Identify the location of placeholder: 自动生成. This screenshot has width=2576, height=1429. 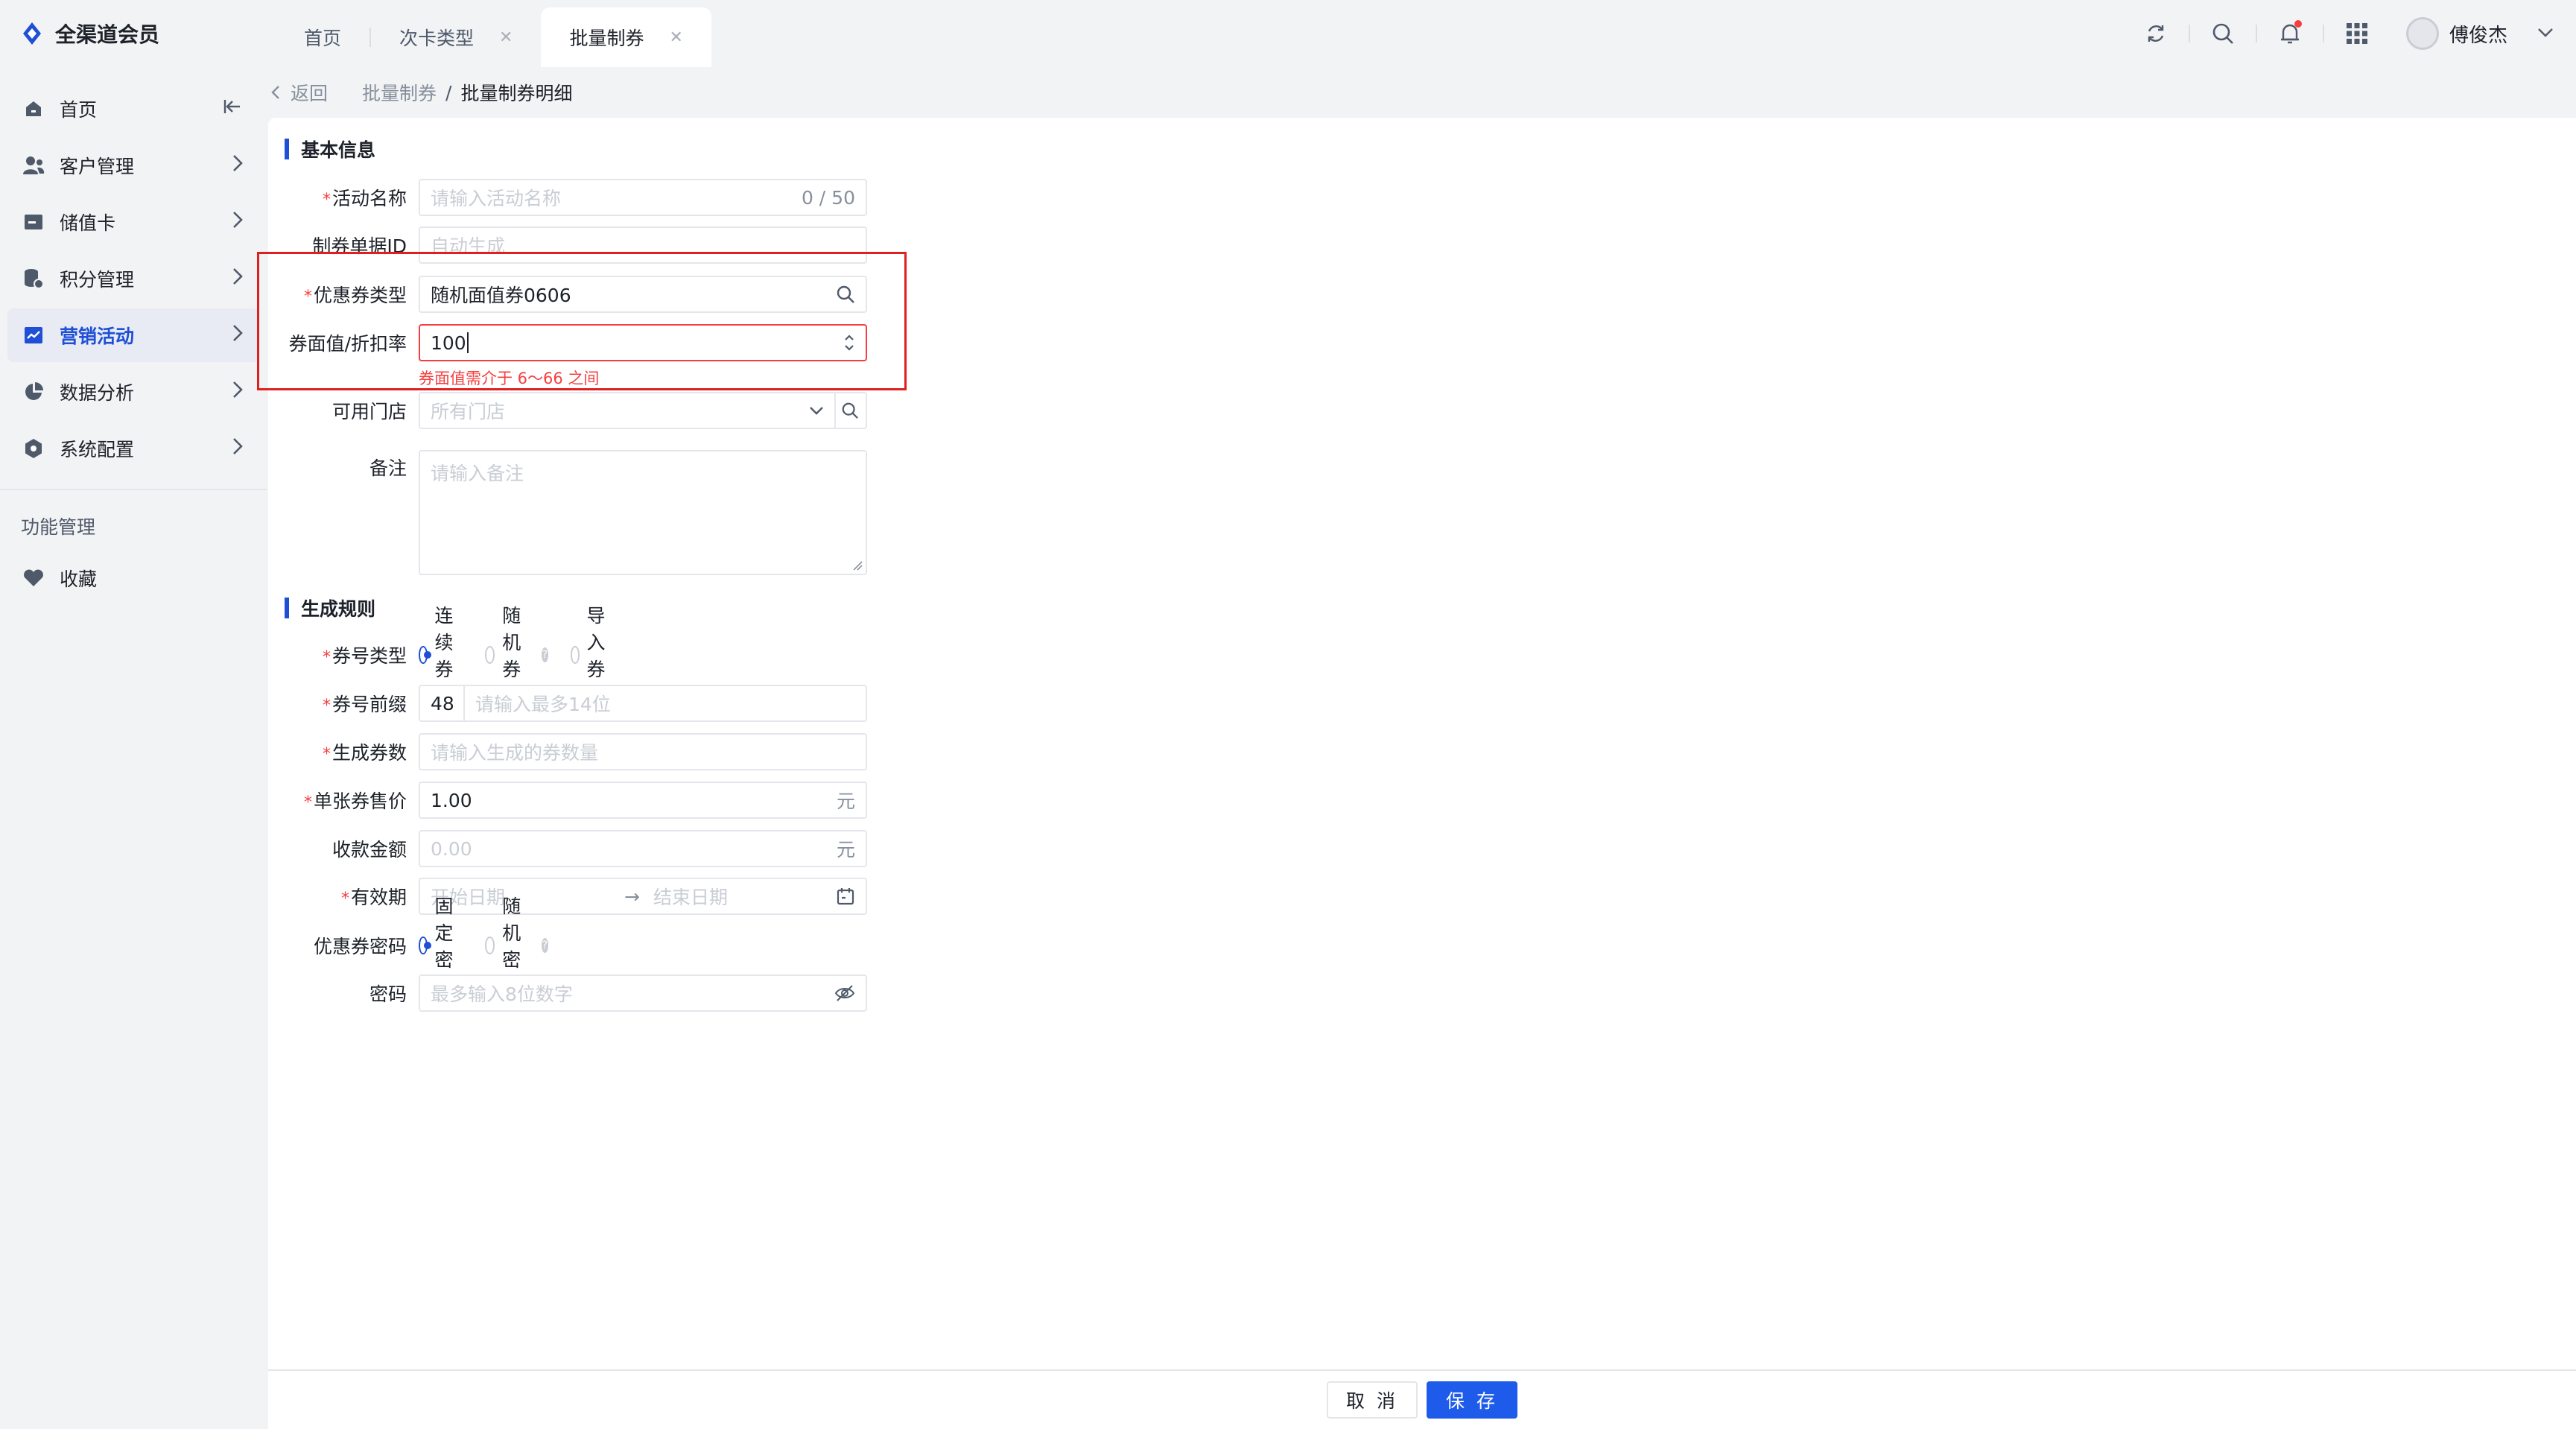
(468, 246).